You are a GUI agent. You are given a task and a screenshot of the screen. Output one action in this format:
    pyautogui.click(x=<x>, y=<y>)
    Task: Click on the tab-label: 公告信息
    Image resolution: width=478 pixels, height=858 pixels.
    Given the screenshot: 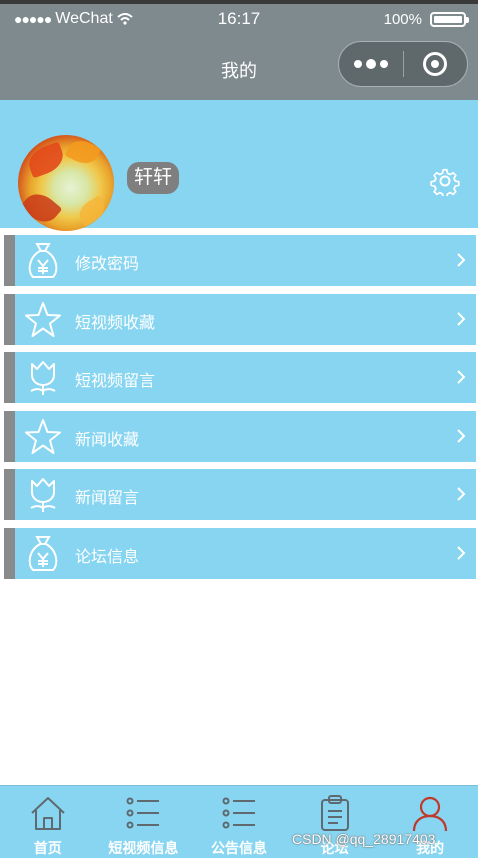 What is the action you would take?
    pyautogui.click(x=238, y=848)
    